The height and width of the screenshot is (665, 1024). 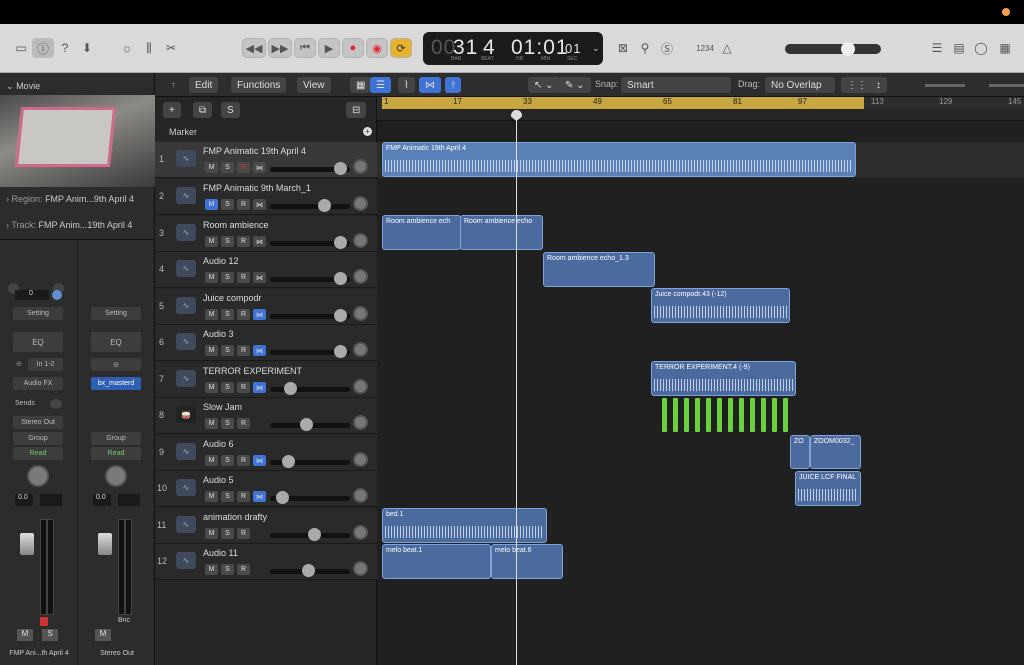 I want to click on waveform-zoom-icon: ⋮⋮, so click(x=857, y=85).